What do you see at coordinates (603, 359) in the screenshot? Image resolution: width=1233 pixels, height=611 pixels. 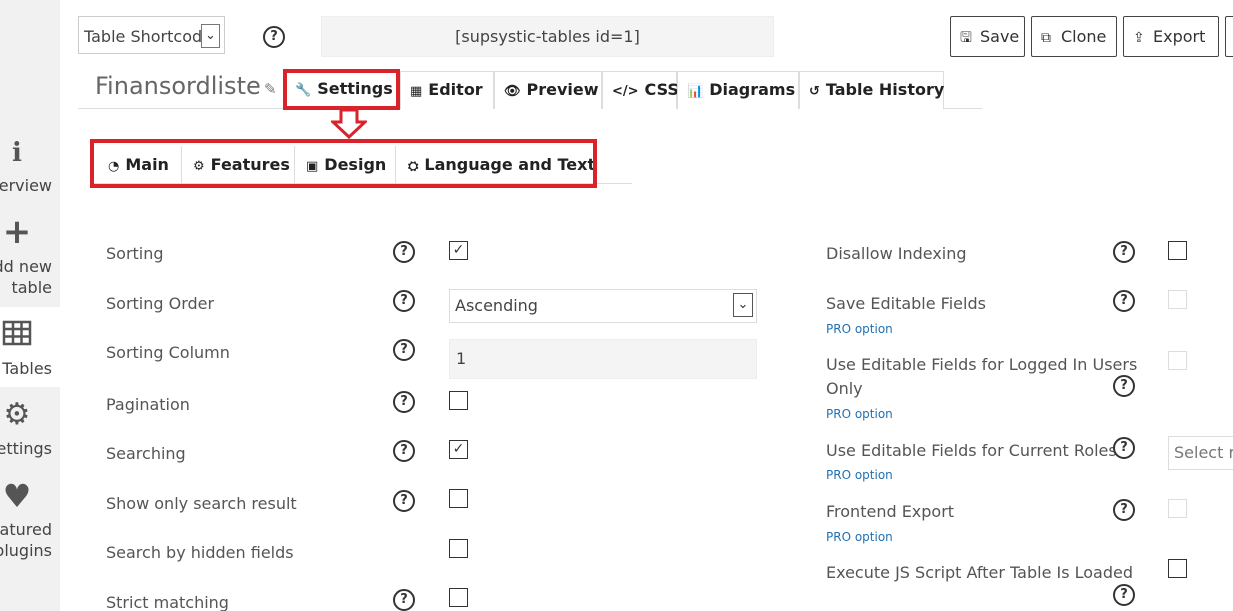 I see `sorting-column-input: 1` at bounding box center [603, 359].